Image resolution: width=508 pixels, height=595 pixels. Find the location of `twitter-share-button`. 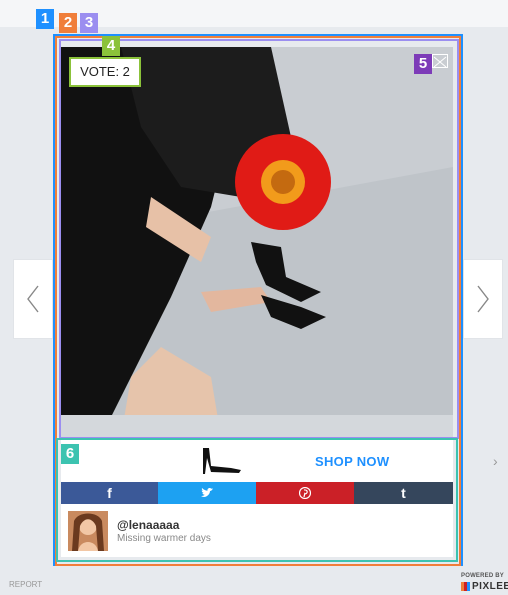

twitter-share-button is located at coordinates (207, 493).